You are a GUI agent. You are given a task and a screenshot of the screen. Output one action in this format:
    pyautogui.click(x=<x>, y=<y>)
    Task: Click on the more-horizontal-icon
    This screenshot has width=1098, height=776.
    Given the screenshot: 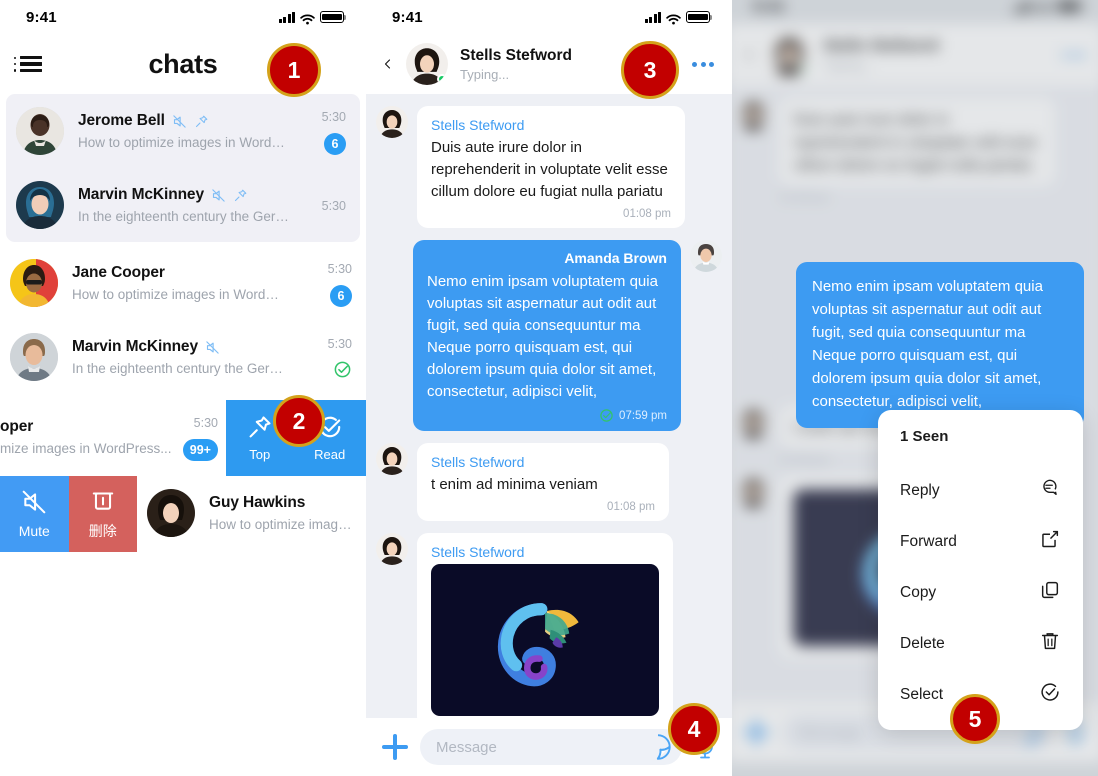 What is the action you would take?
    pyautogui.click(x=703, y=64)
    